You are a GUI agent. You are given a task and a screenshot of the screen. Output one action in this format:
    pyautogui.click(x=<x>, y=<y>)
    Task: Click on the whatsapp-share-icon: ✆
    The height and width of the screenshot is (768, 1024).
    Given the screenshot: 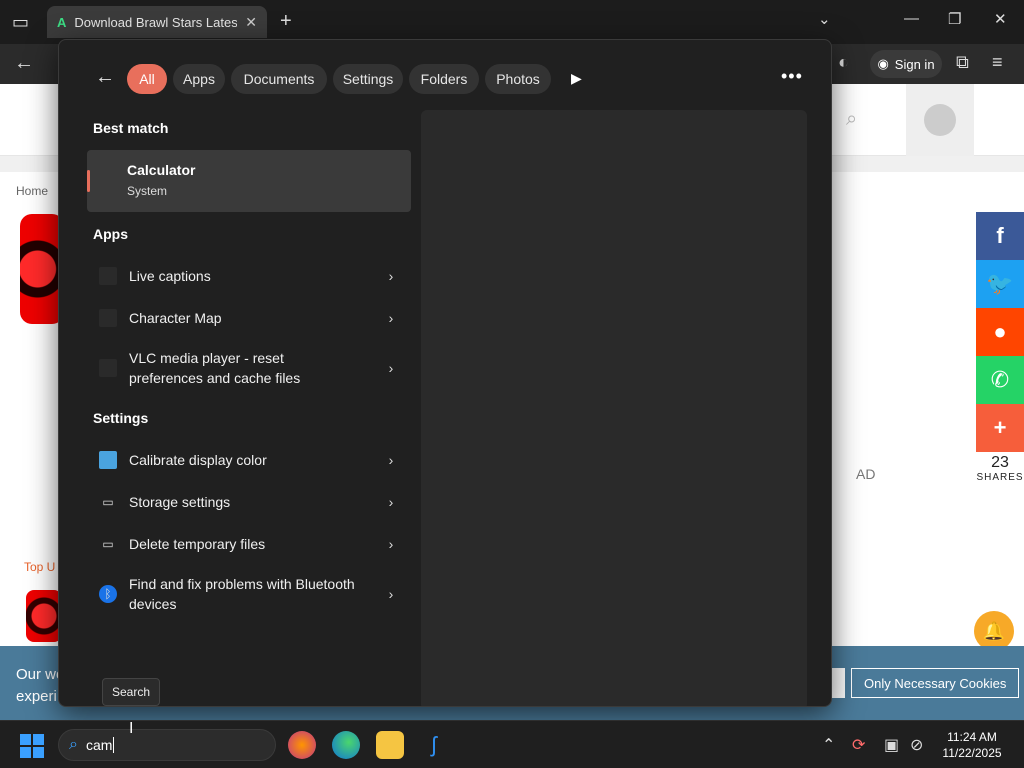 What is the action you would take?
    pyautogui.click(x=1000, y=380)
    